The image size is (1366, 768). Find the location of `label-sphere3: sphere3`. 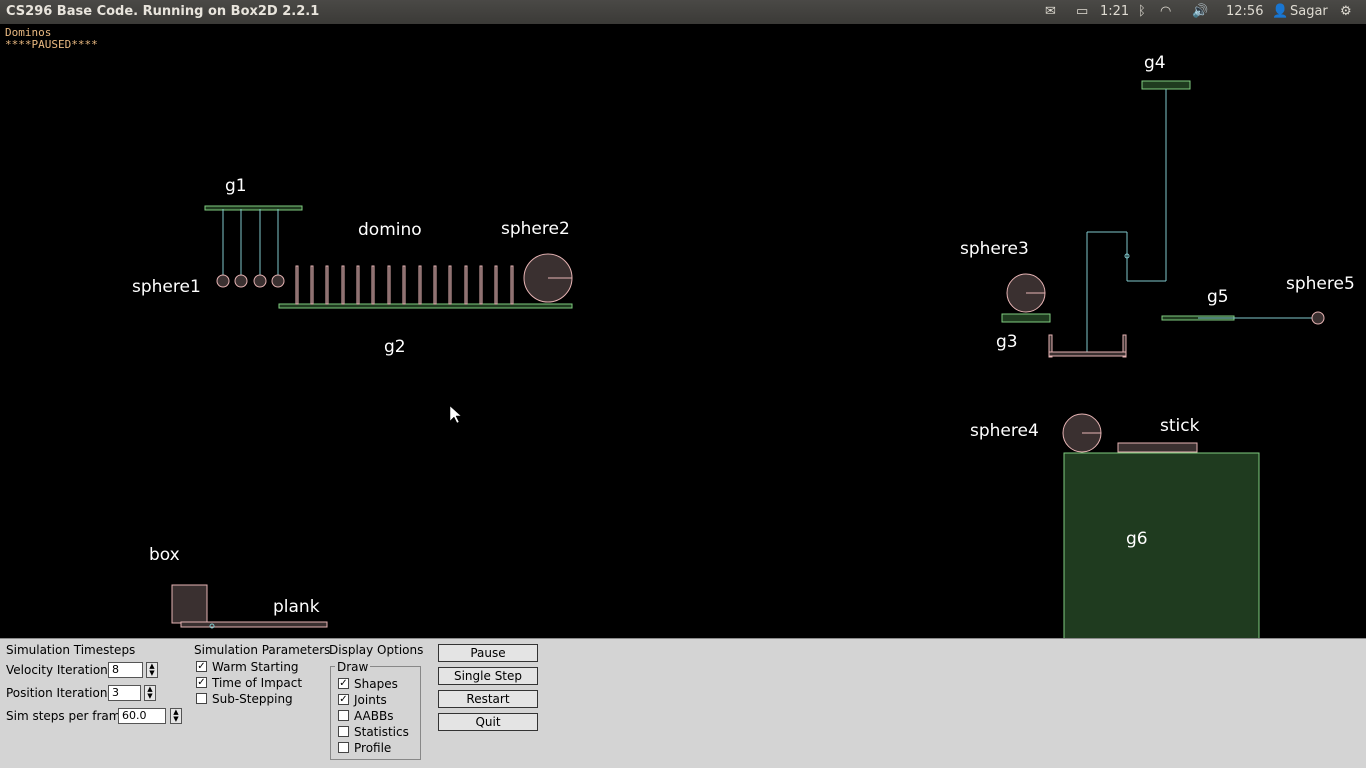

label-sphere3: sphere3 is located at coordinates (994, 249).